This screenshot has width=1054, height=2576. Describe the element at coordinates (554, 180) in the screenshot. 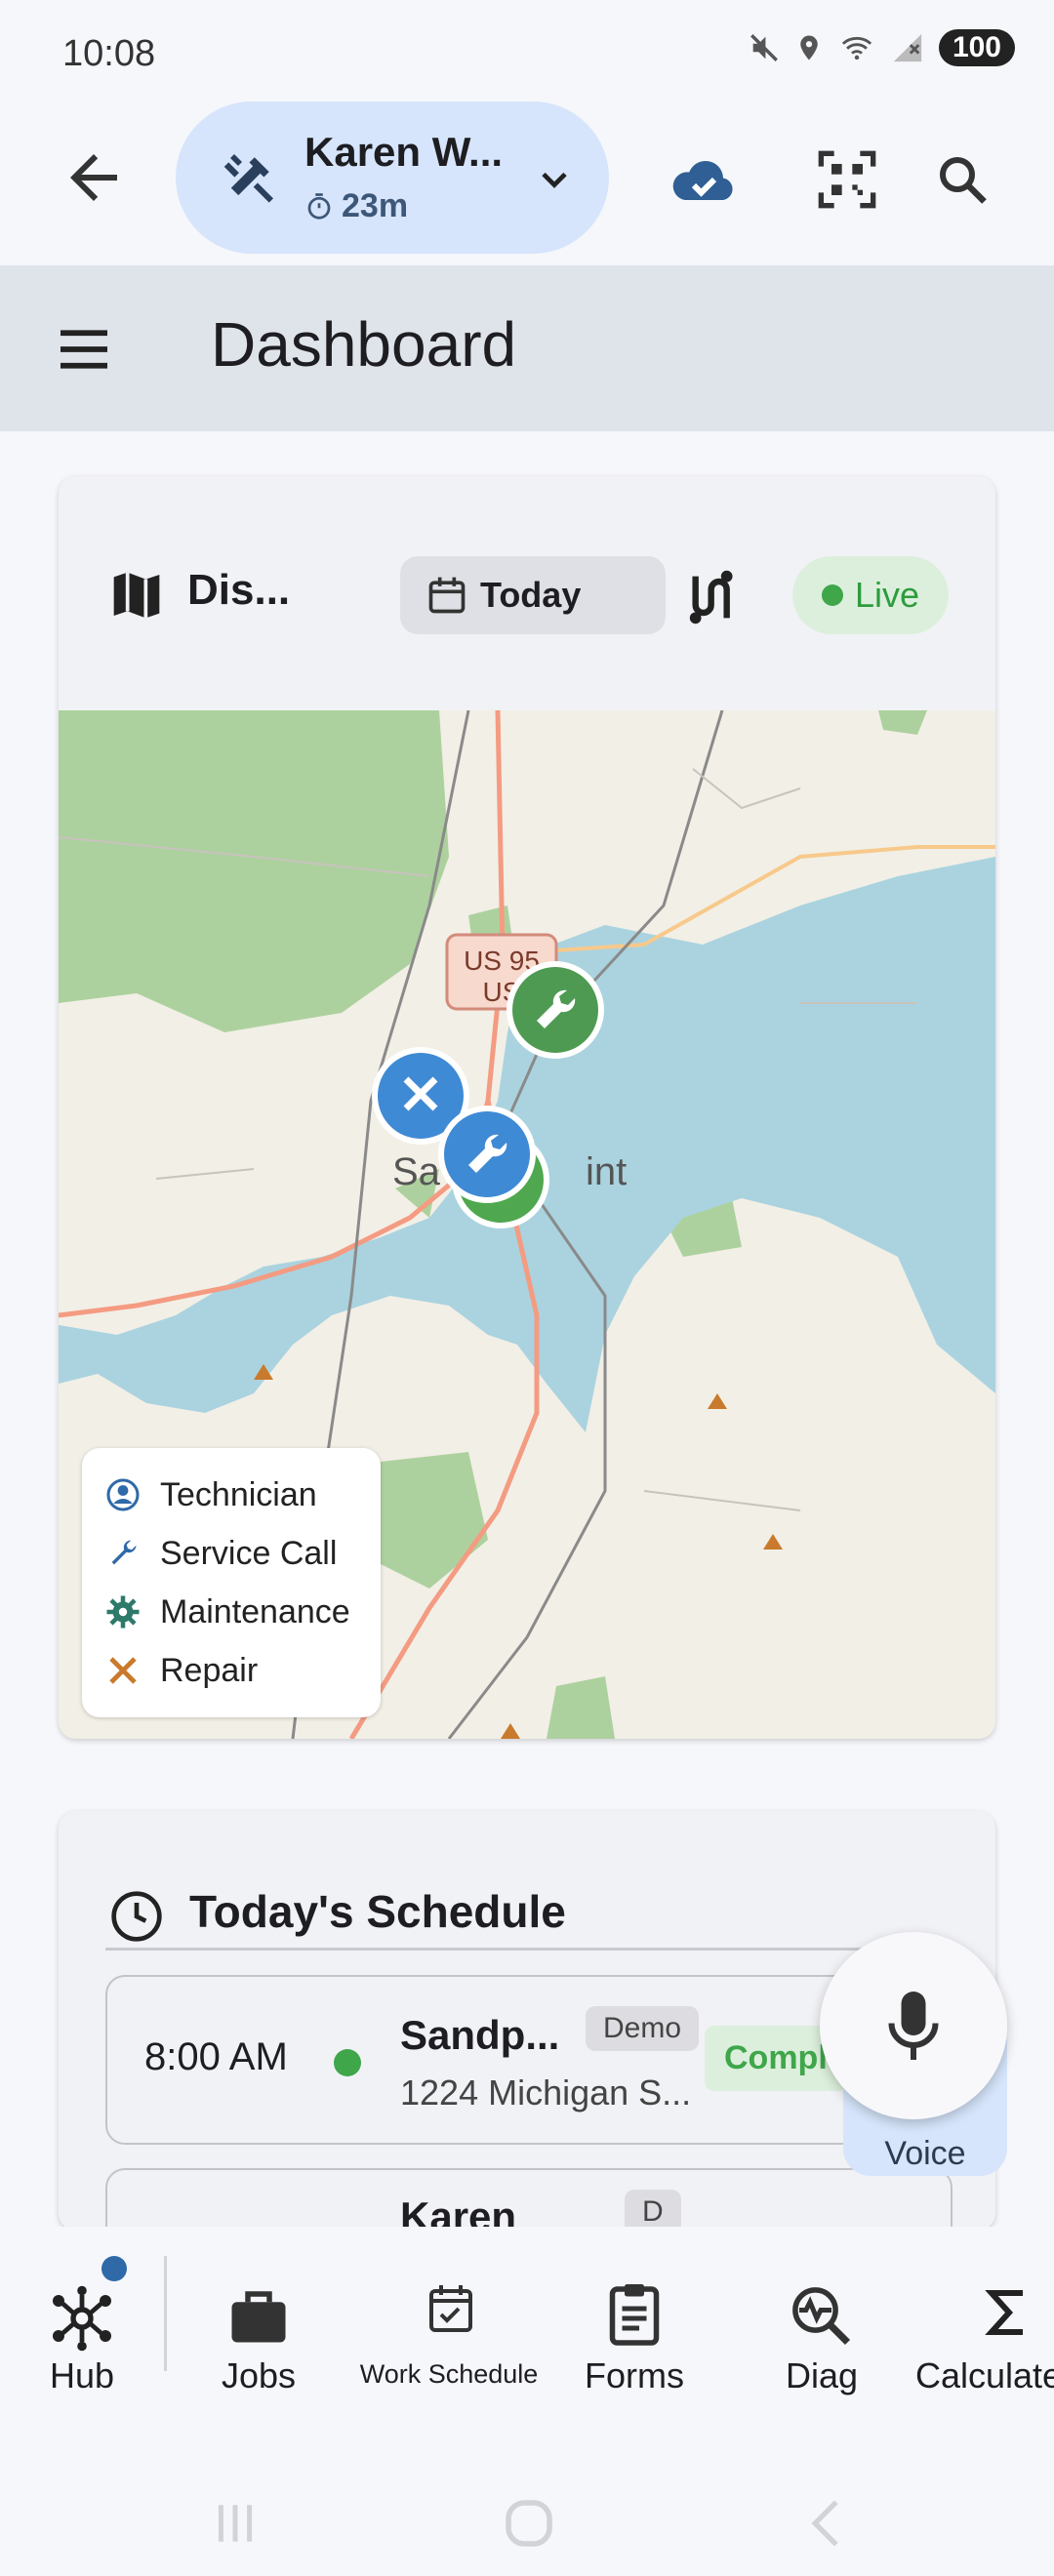

I see `chevron-down-icon` at that location.